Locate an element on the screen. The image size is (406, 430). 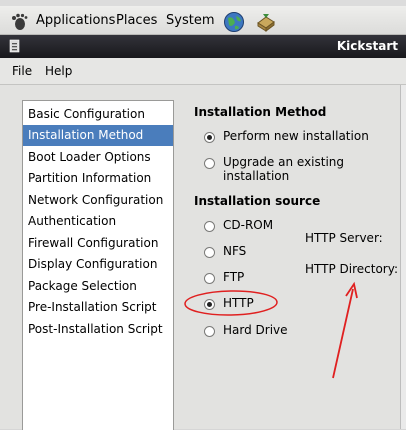
sidebar-item-display-configuration: Display Configuration is located at coordinates (98, 264).